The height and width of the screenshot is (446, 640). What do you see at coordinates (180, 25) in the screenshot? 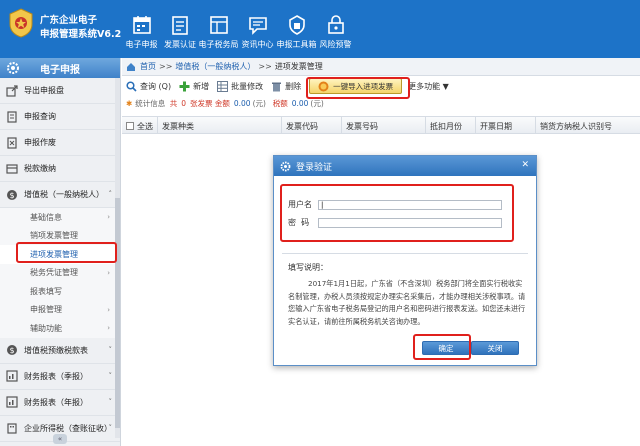
I see `invoice-icon` at bounding box center [180, 25].